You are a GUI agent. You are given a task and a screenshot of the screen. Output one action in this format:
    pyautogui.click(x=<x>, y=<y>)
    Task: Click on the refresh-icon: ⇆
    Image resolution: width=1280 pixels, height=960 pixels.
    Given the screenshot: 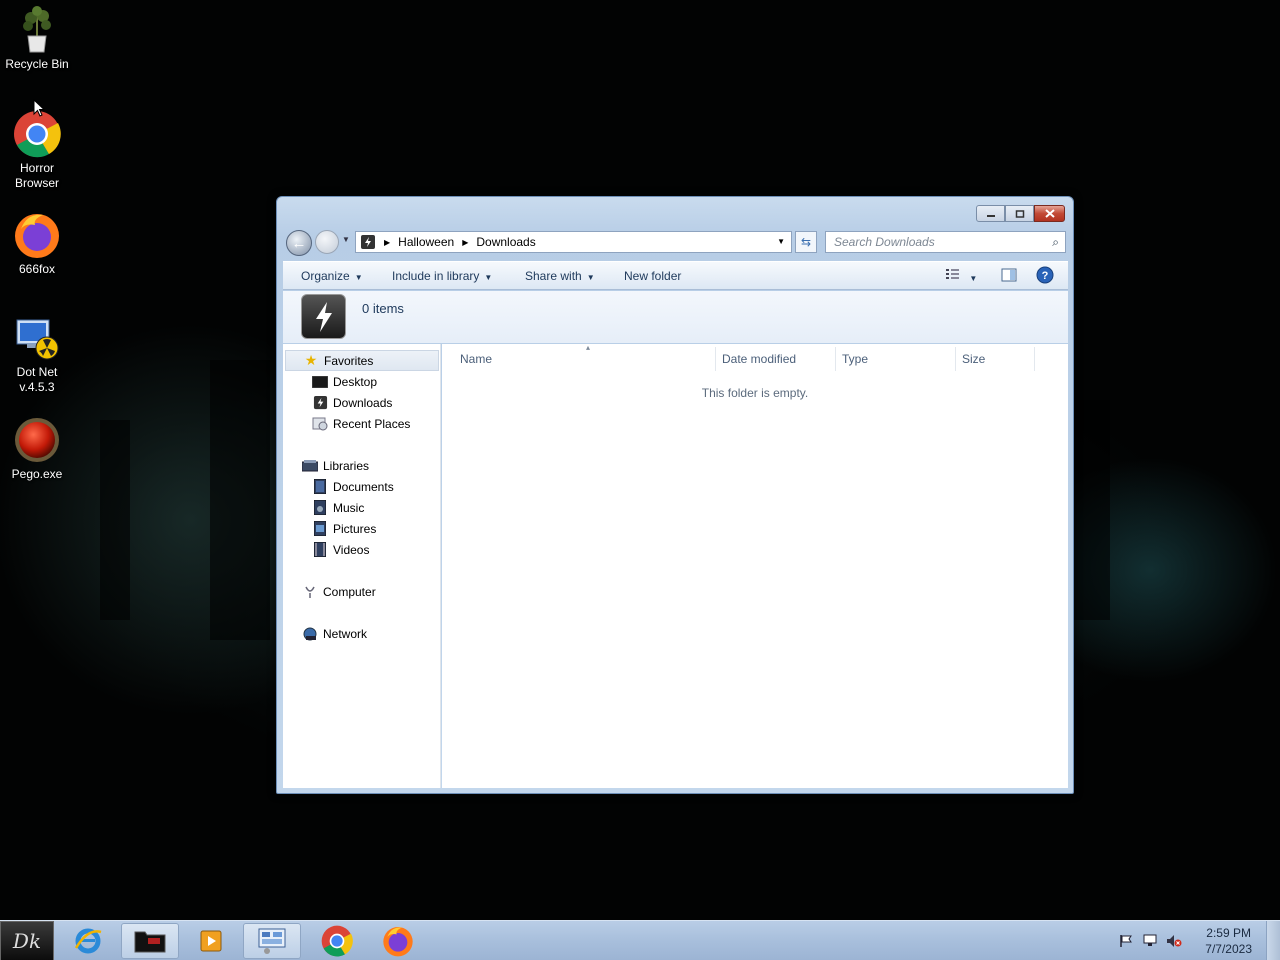 What is the action you would take?
    pyautogui.click(x=806, y=242)
    